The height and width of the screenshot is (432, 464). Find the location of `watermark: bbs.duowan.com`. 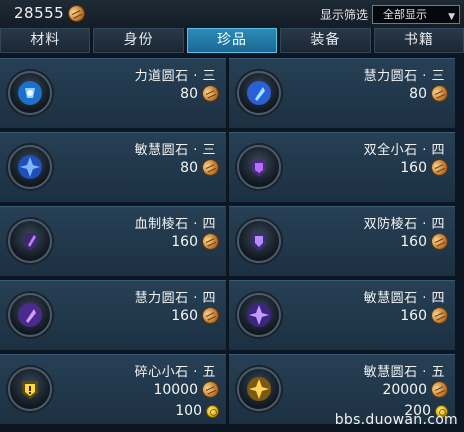

watermark: bbs.duowan.com is located at coordinates (396, 420).